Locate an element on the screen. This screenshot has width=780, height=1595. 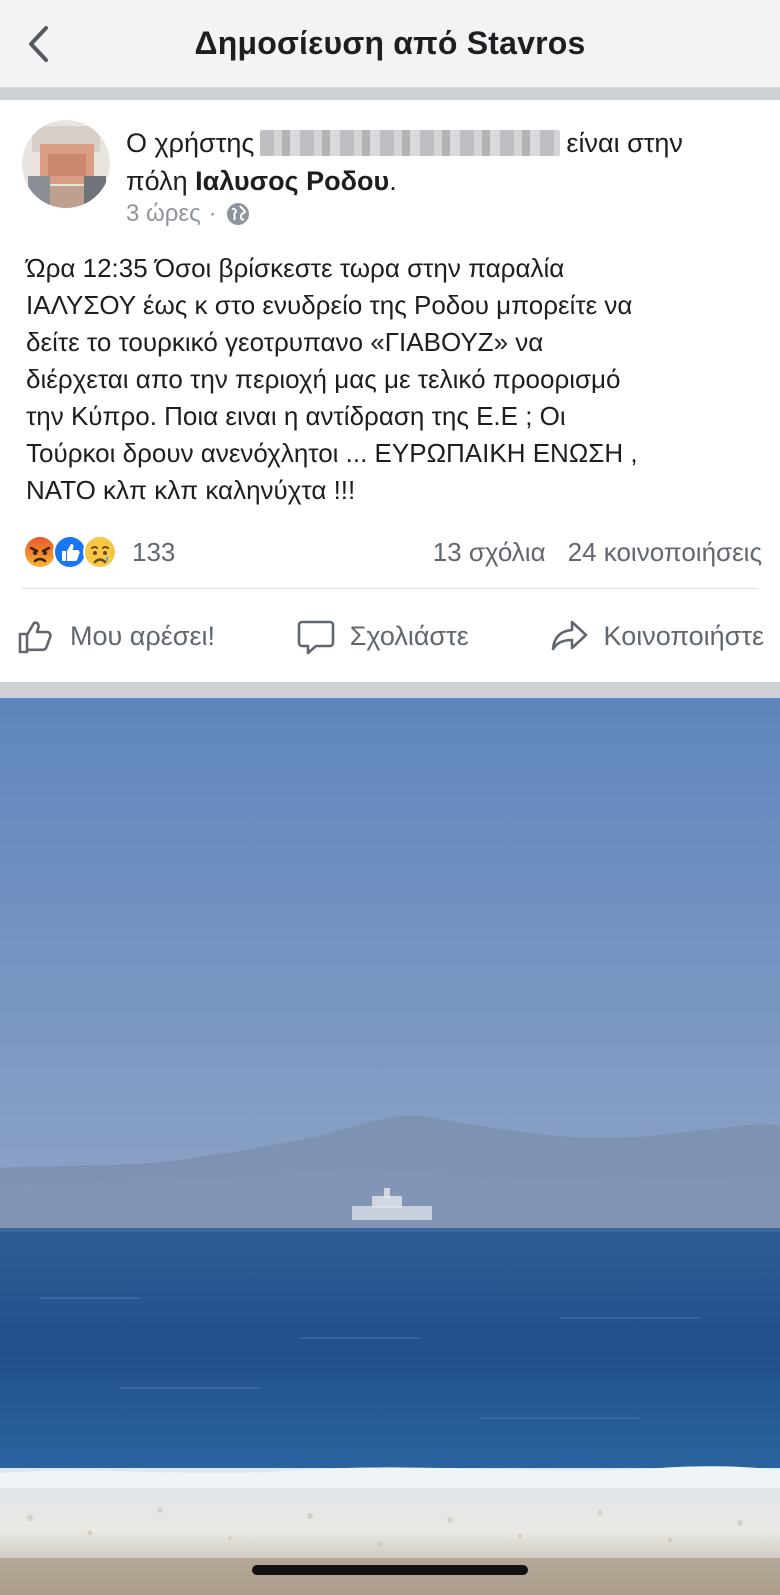
top-bar: Δημοσίευση από Stavros is located at coordinates (390, 44).